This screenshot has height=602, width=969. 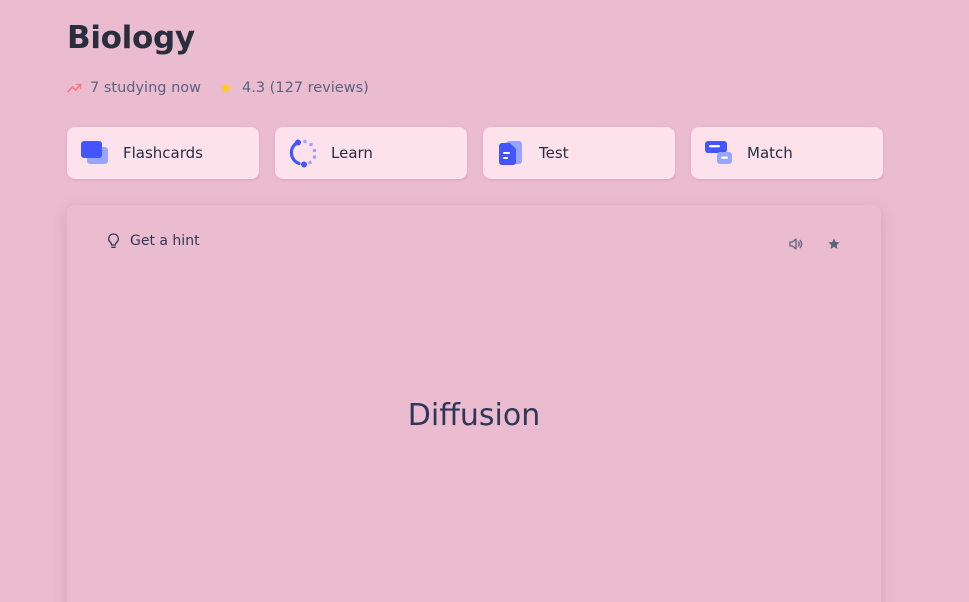 What do you see at coordinates (118, 241) in the screenshot?
I see `lightbulb-icon` at bounding box center [118, 241].